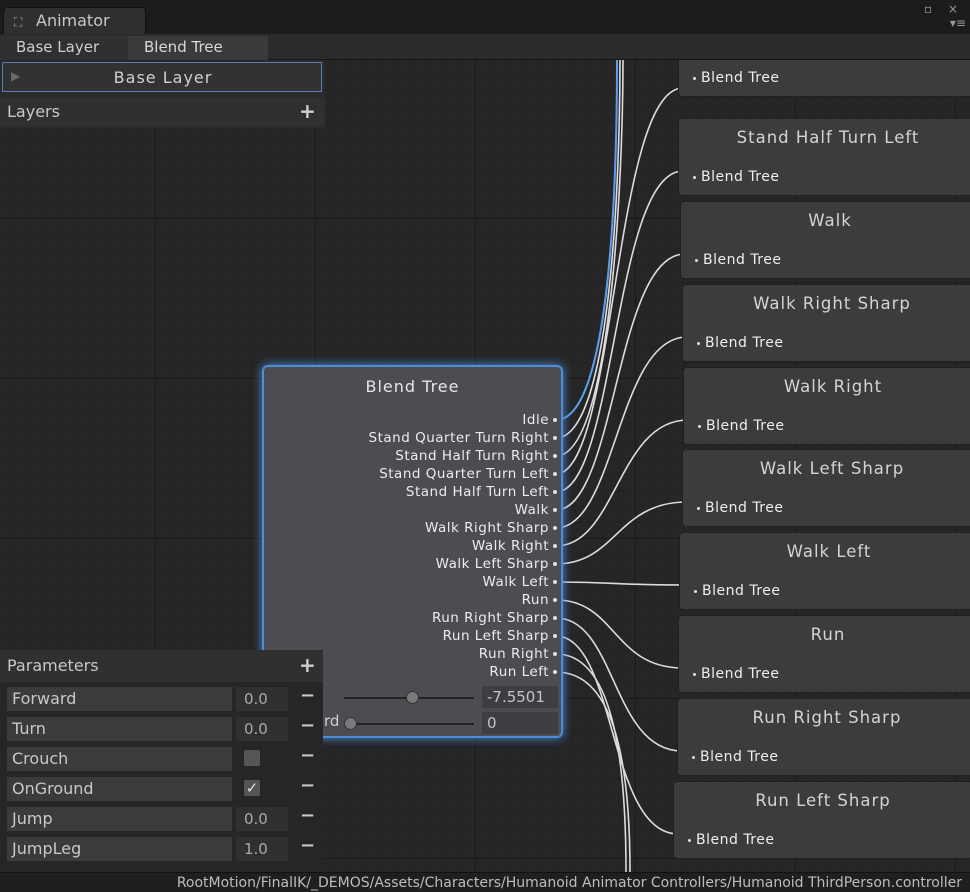 The image size is (970, 892). What do you see at coordinates (119, 729) in the screenshot?
I see `parameter-name-field: Turn` at bounding box center [119, 729].